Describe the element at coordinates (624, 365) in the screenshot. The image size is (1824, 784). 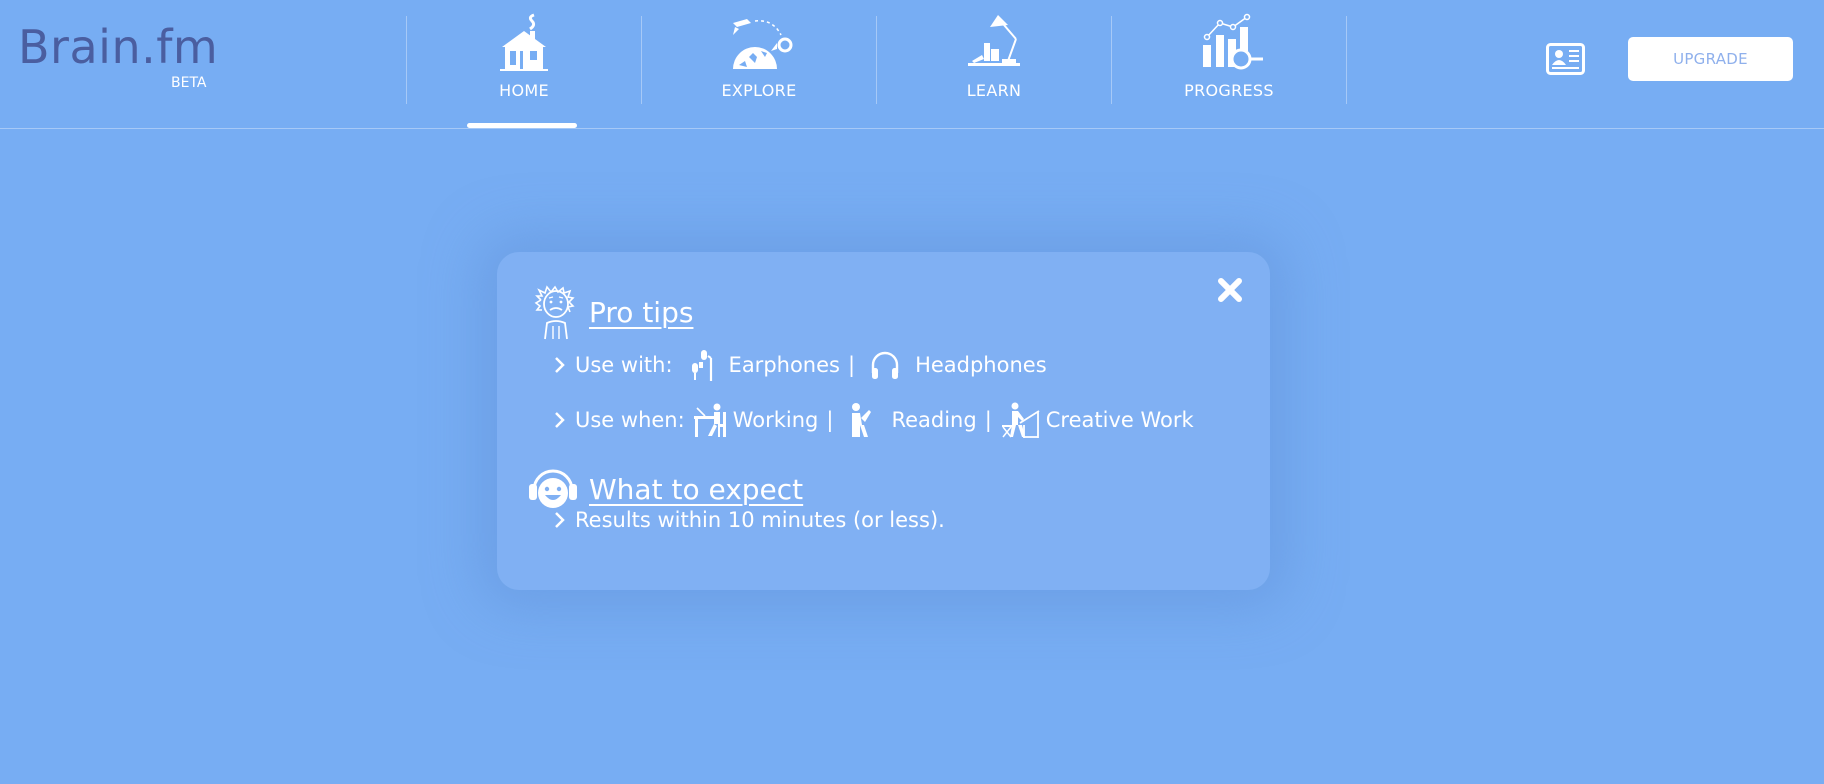
I see `use-with-label: Use with:` at that location.